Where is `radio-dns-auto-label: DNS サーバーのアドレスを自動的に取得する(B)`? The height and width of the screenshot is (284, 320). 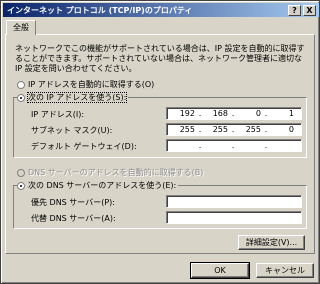
radio-dns-auto-label: DNS サーバーのアドレスを自動的に取得する(B) is located at coordinates (116, 172).